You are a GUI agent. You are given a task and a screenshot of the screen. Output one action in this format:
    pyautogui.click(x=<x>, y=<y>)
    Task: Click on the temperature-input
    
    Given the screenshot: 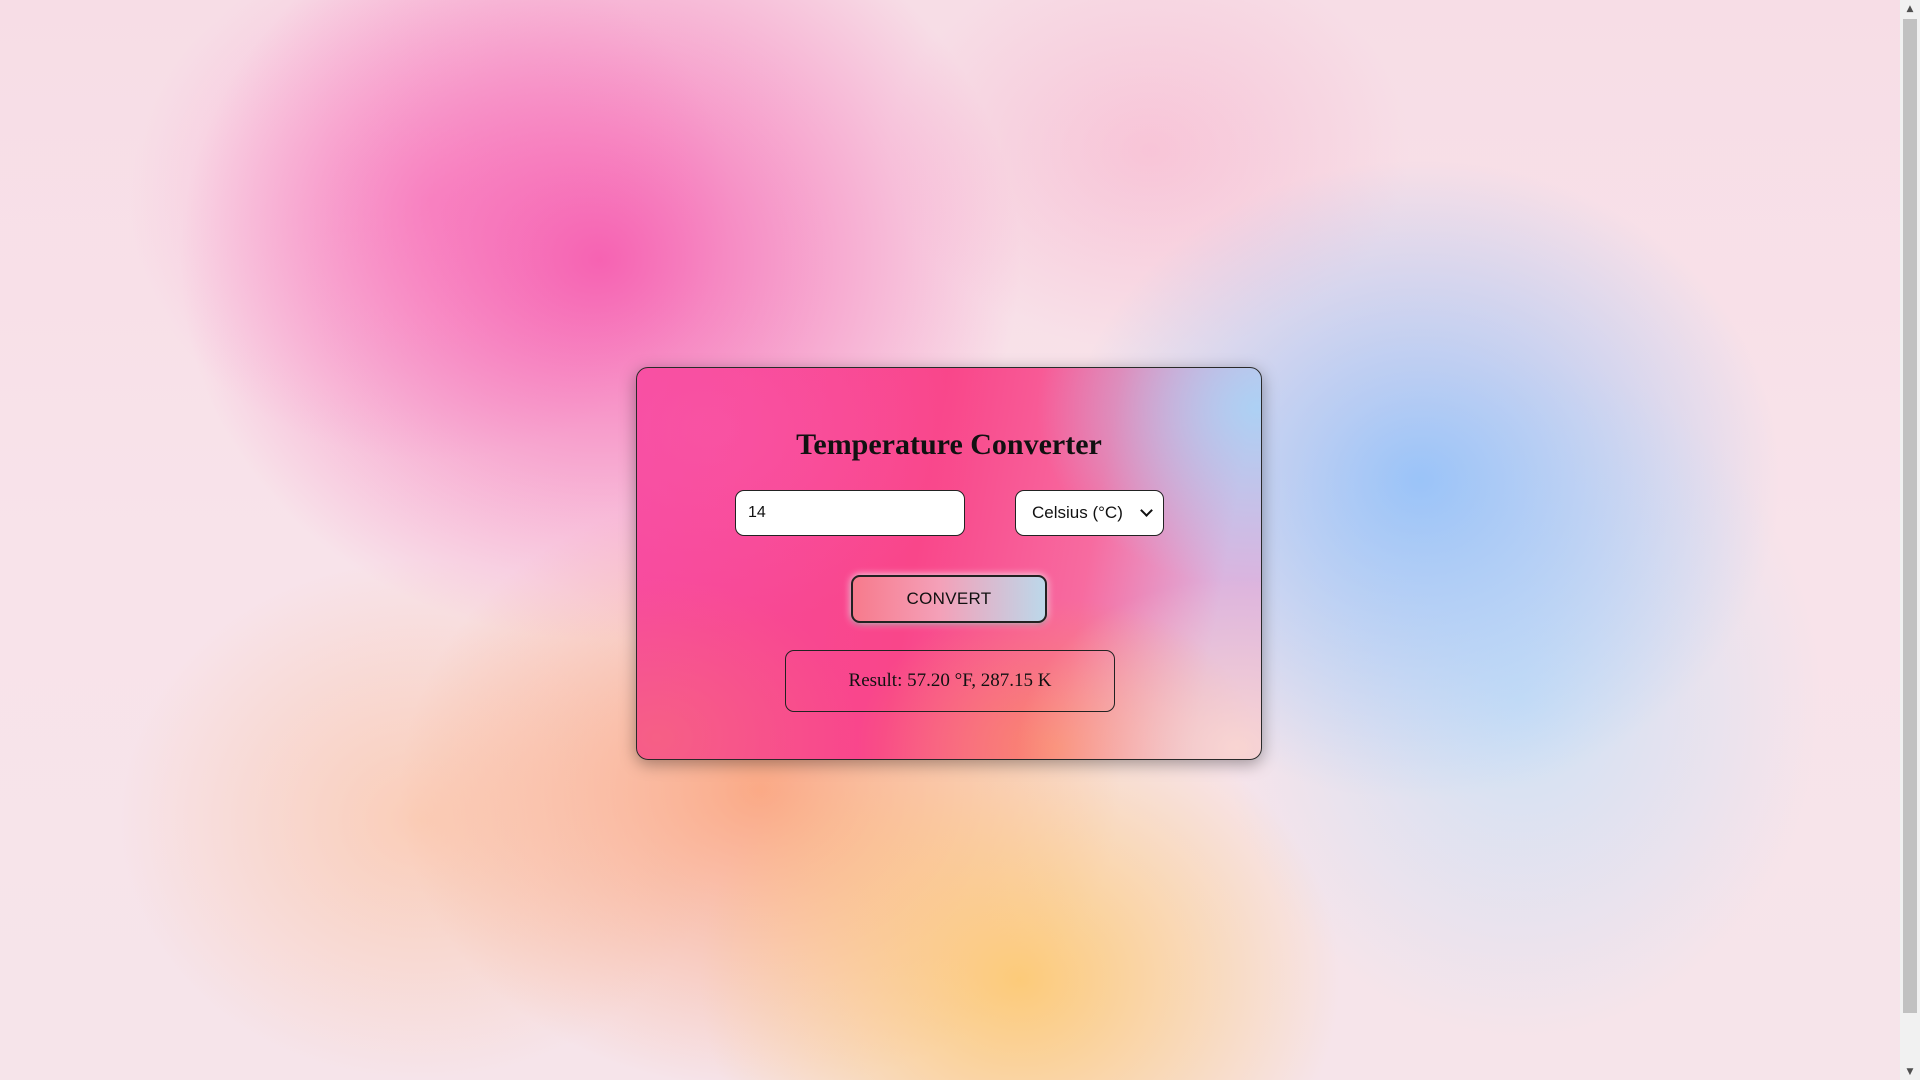 What is the action you would take?
    pyautogui.click(x=850, y=513)
    